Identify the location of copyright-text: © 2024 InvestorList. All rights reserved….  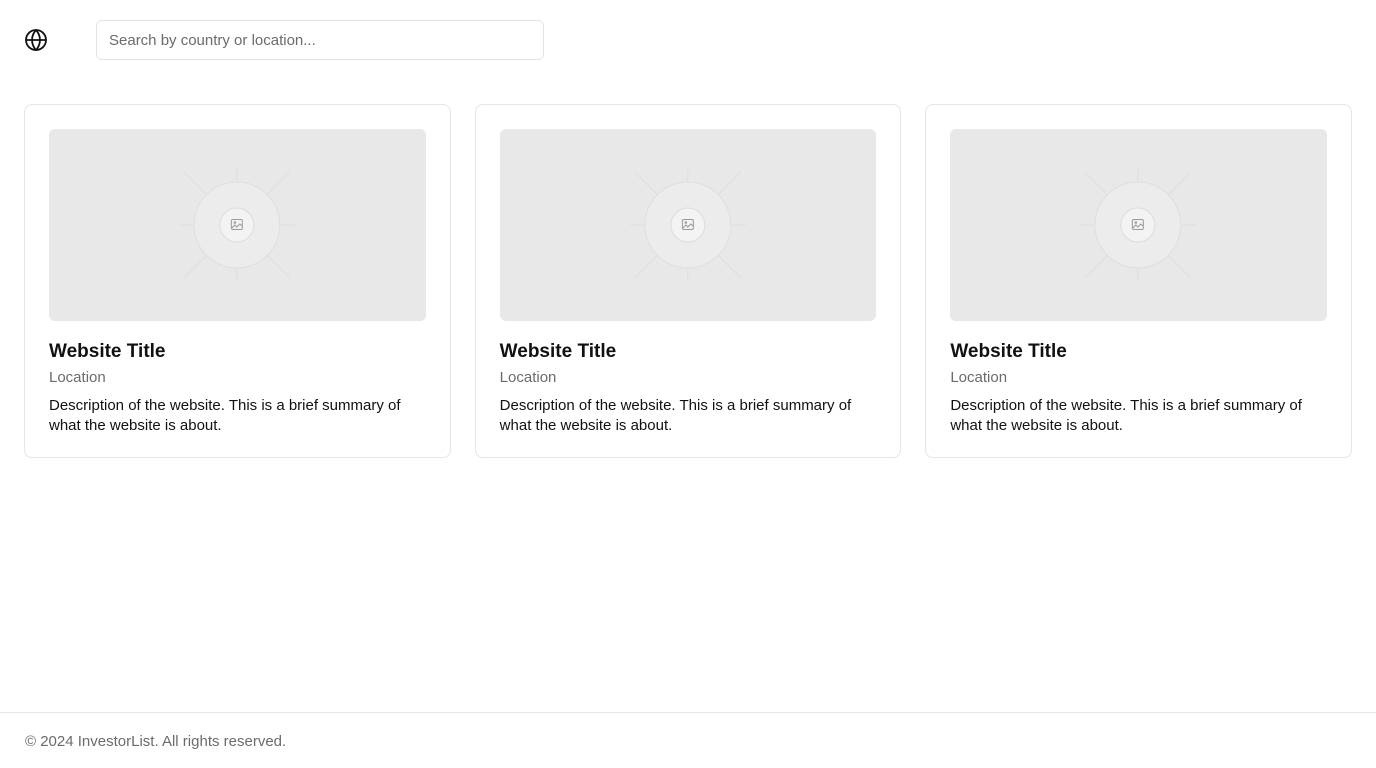
(156, 741).